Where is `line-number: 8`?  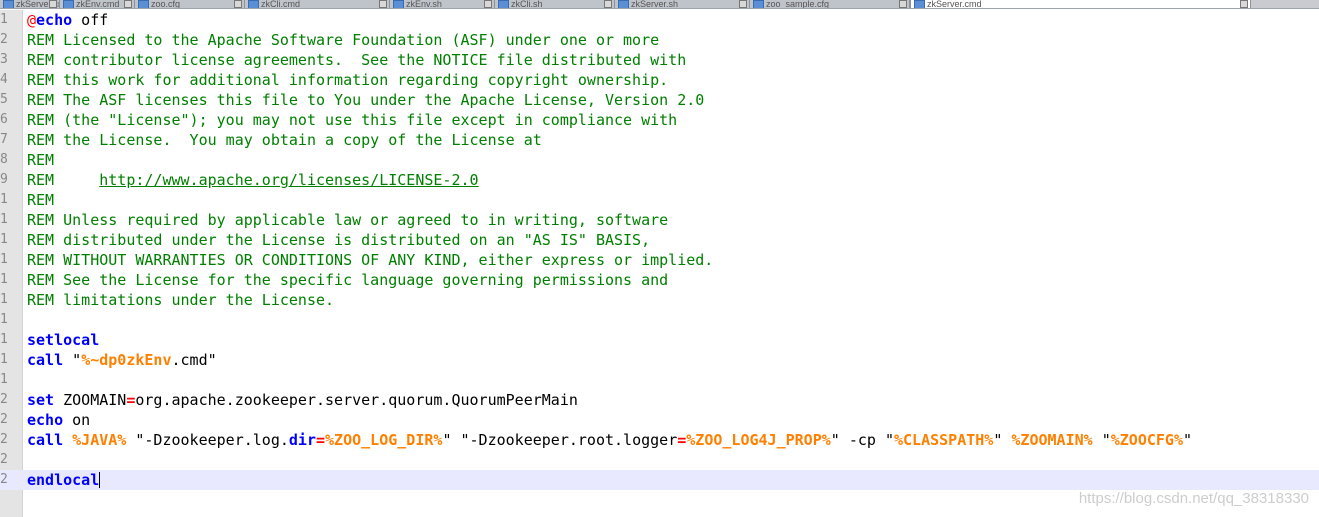
line-number: 8 is located at coordinates (3, 159).